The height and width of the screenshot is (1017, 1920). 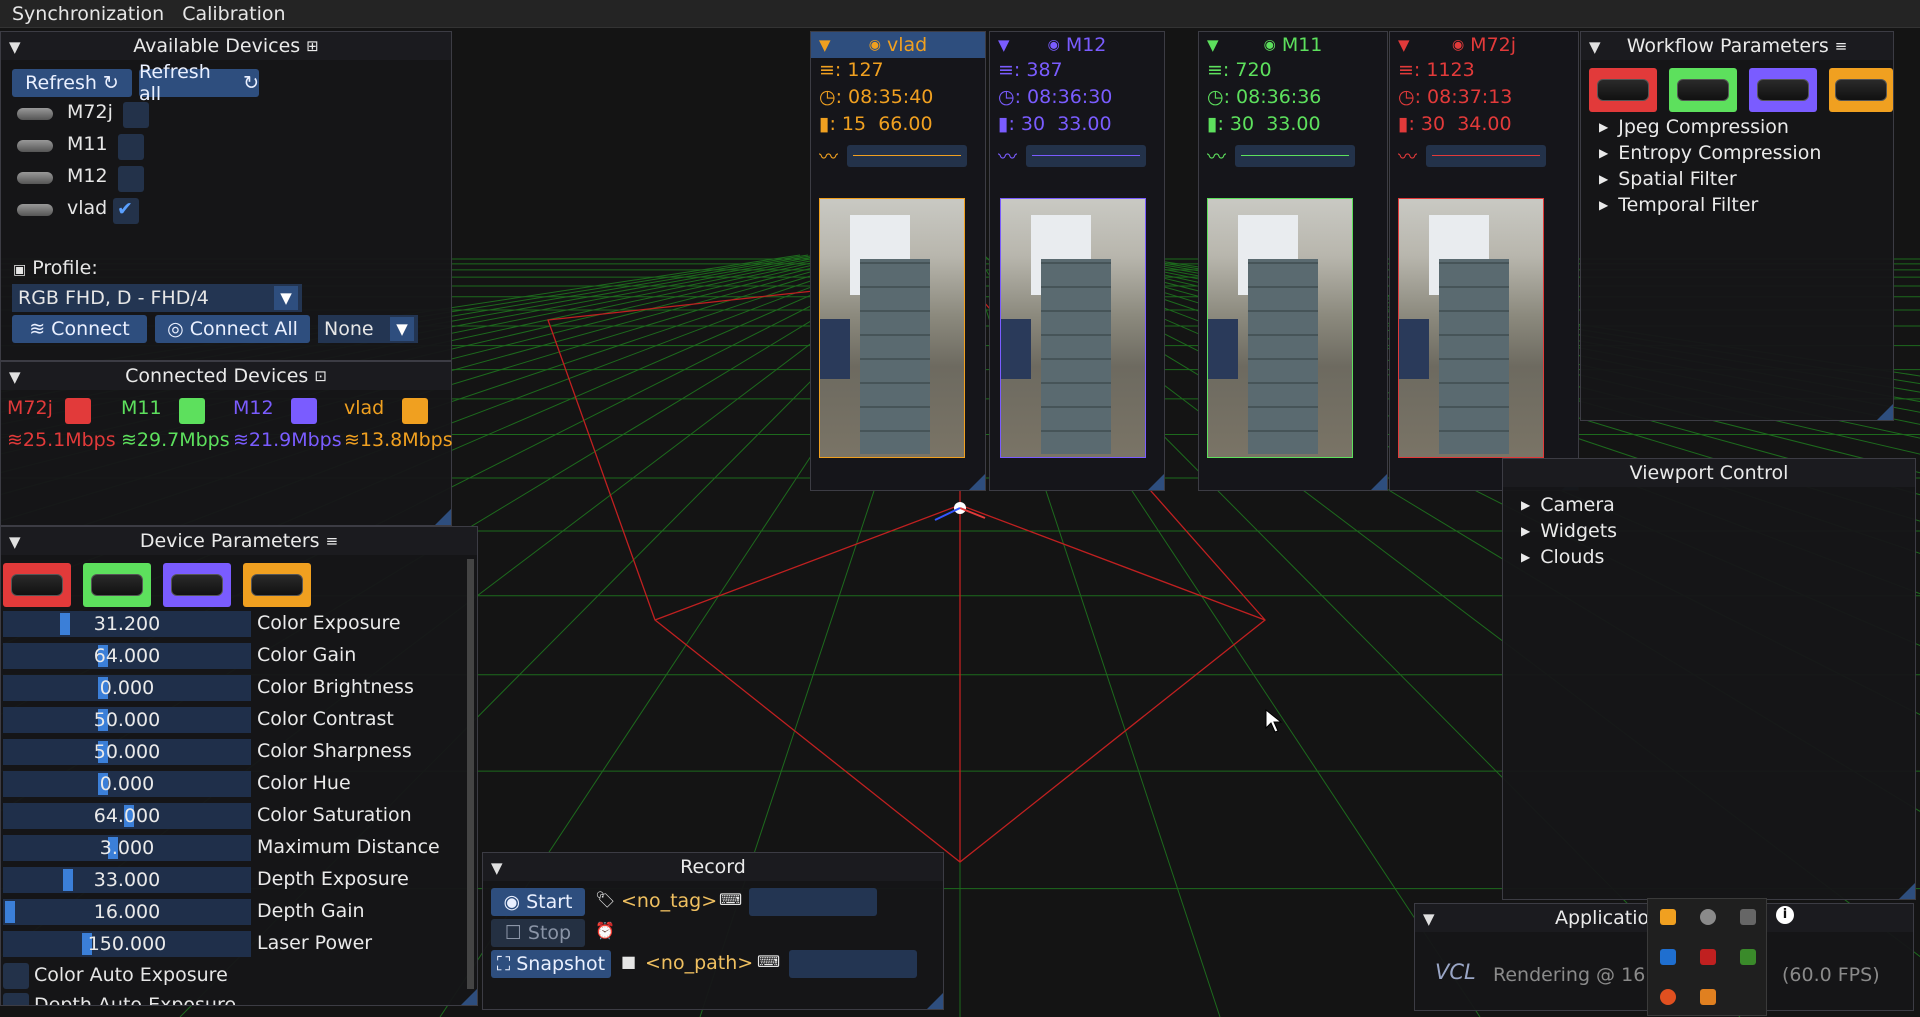 What do you see at coordinates (1703, 90) in the screenshot?
I see `workflow-device-green` at bounding box center [1703, 90].